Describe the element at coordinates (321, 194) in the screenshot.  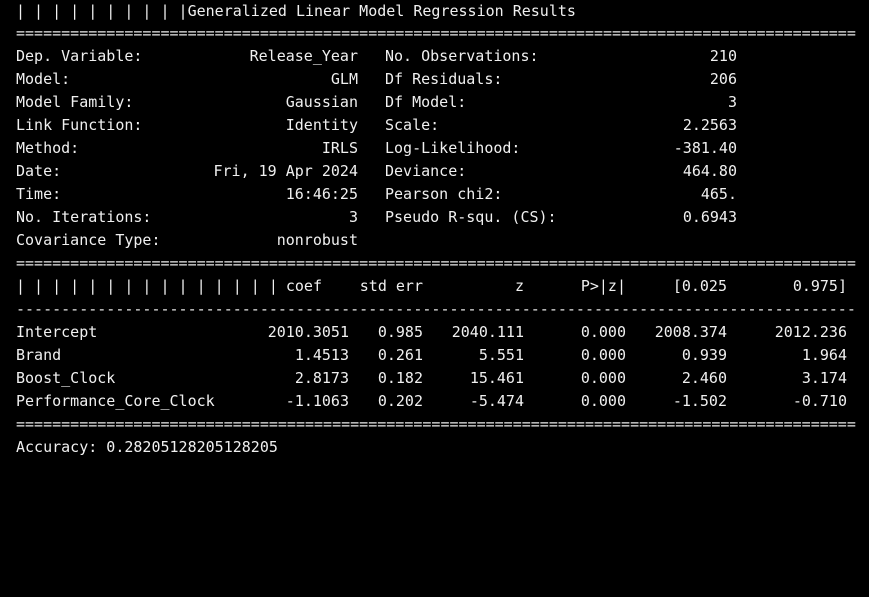
I see `info-left-value: 16:46:25` at that location.